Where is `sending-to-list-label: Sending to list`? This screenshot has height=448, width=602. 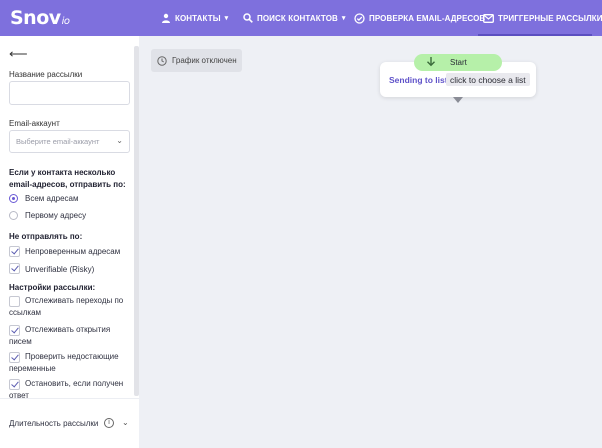 sending-to-list-label: Sending to list is located at coordinates (418, 80).